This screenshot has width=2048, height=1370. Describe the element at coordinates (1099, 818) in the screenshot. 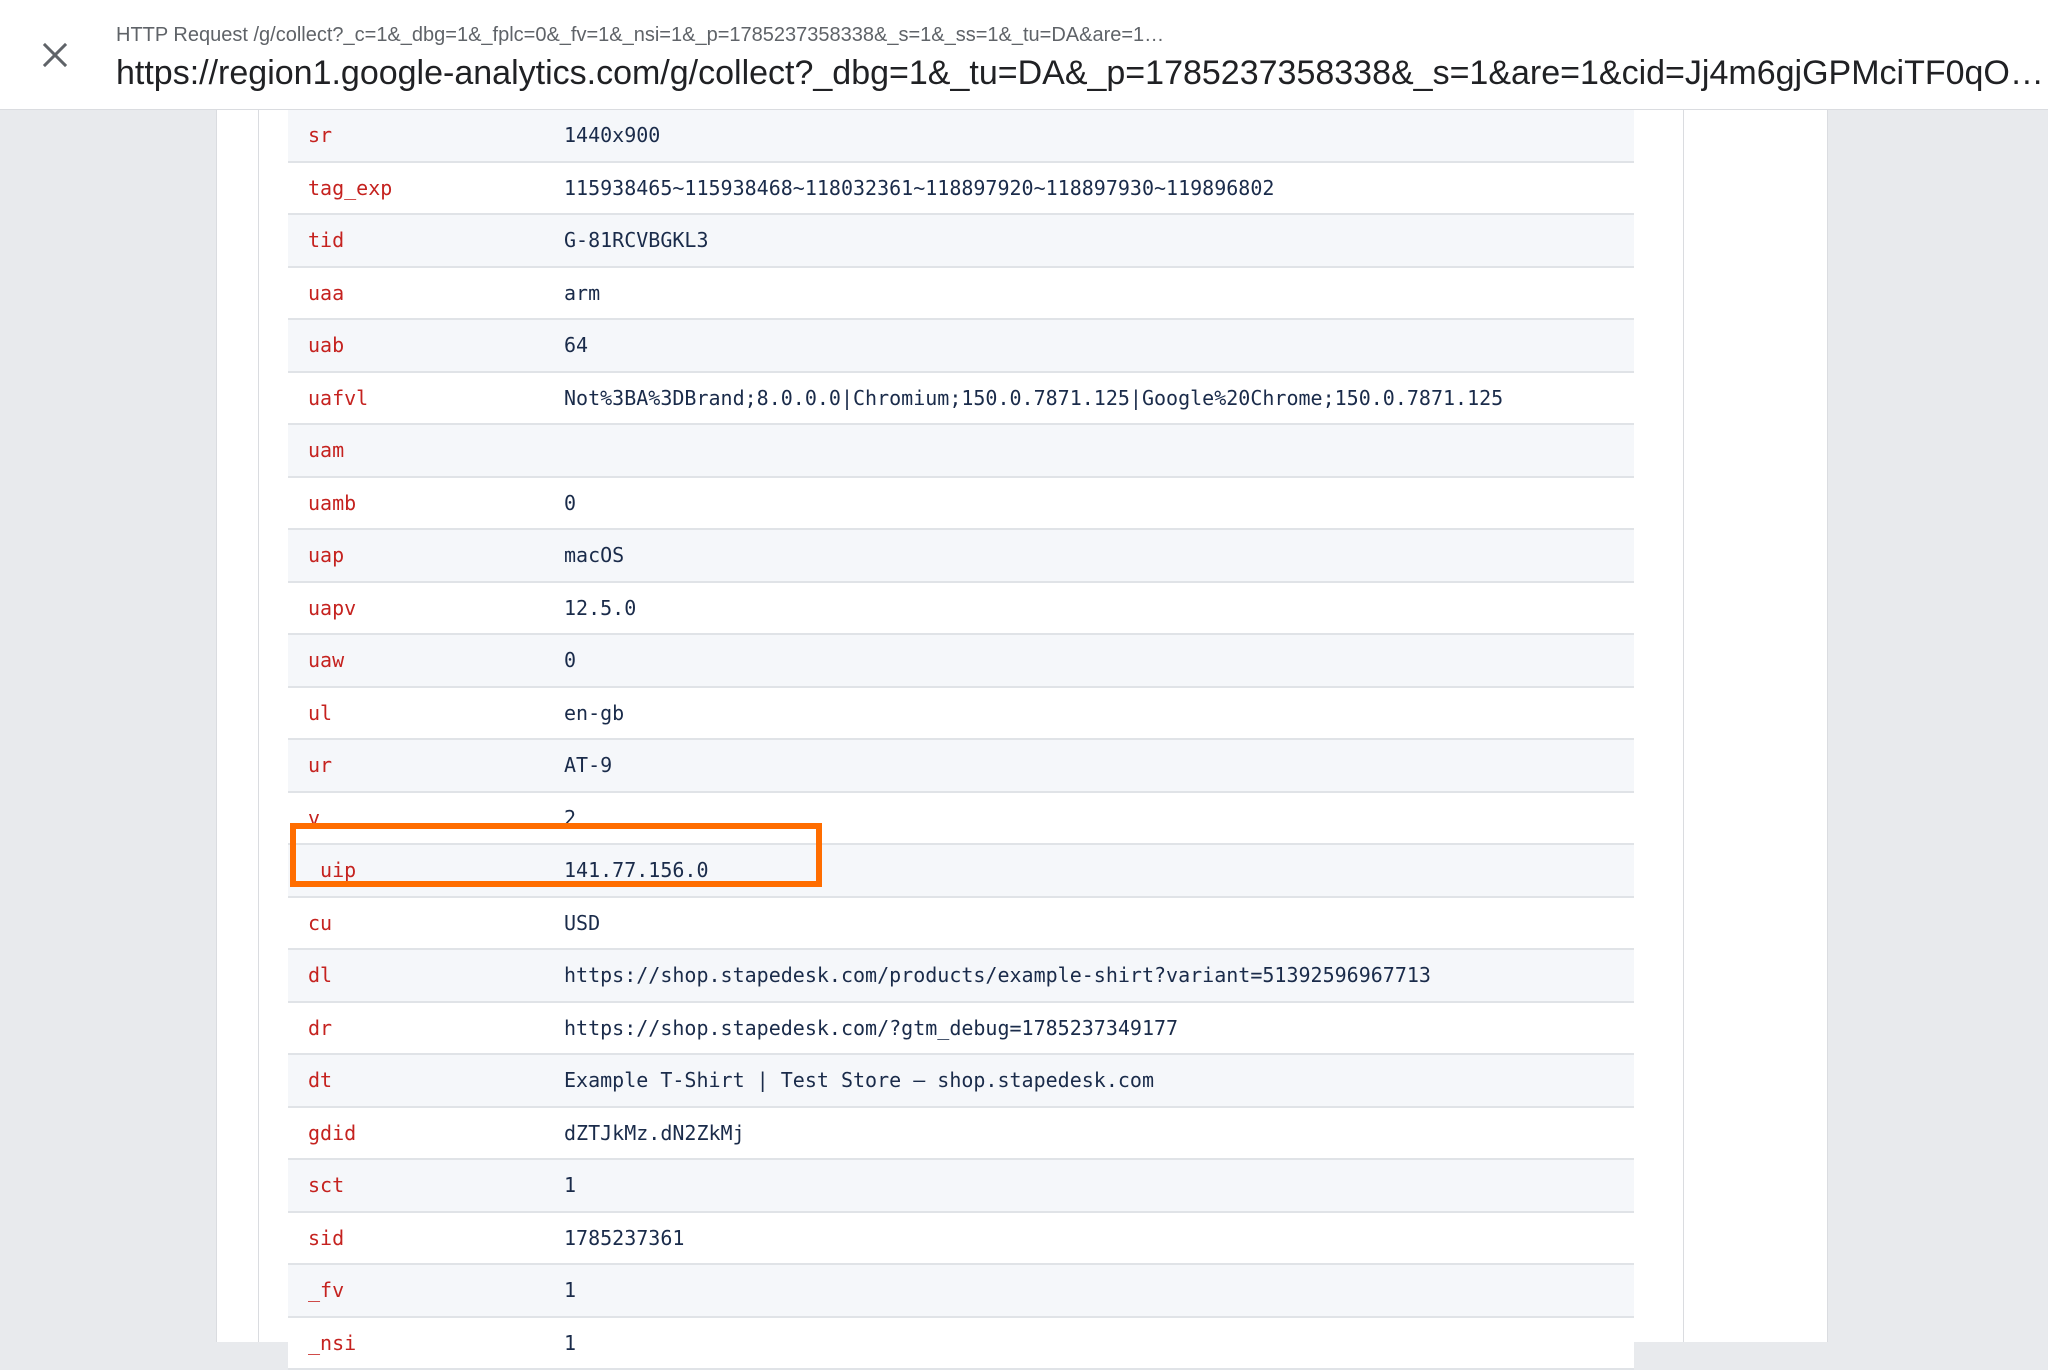

I see `param-value: 2` at that location.